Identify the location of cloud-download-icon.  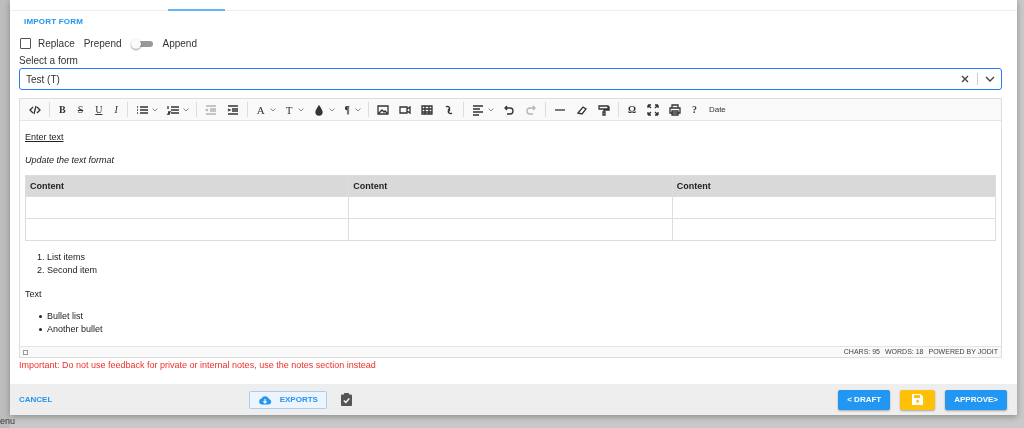
(264, 399).